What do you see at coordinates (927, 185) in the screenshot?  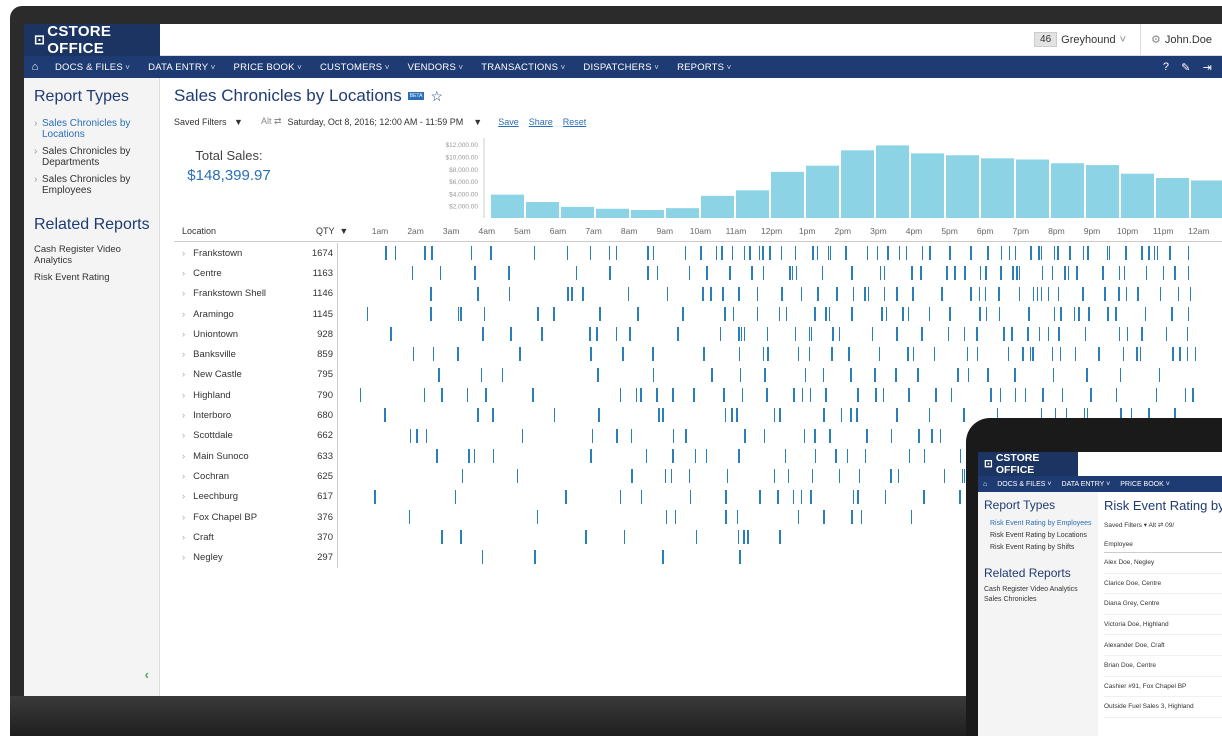 I see `bar-12pm` at bounding box center [927, 185].